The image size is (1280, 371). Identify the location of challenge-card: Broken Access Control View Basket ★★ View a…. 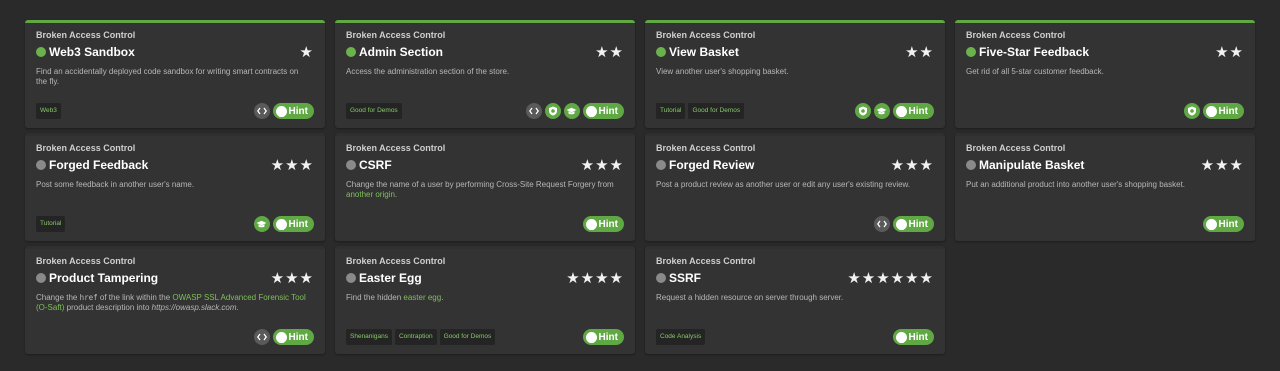
(795, 74).